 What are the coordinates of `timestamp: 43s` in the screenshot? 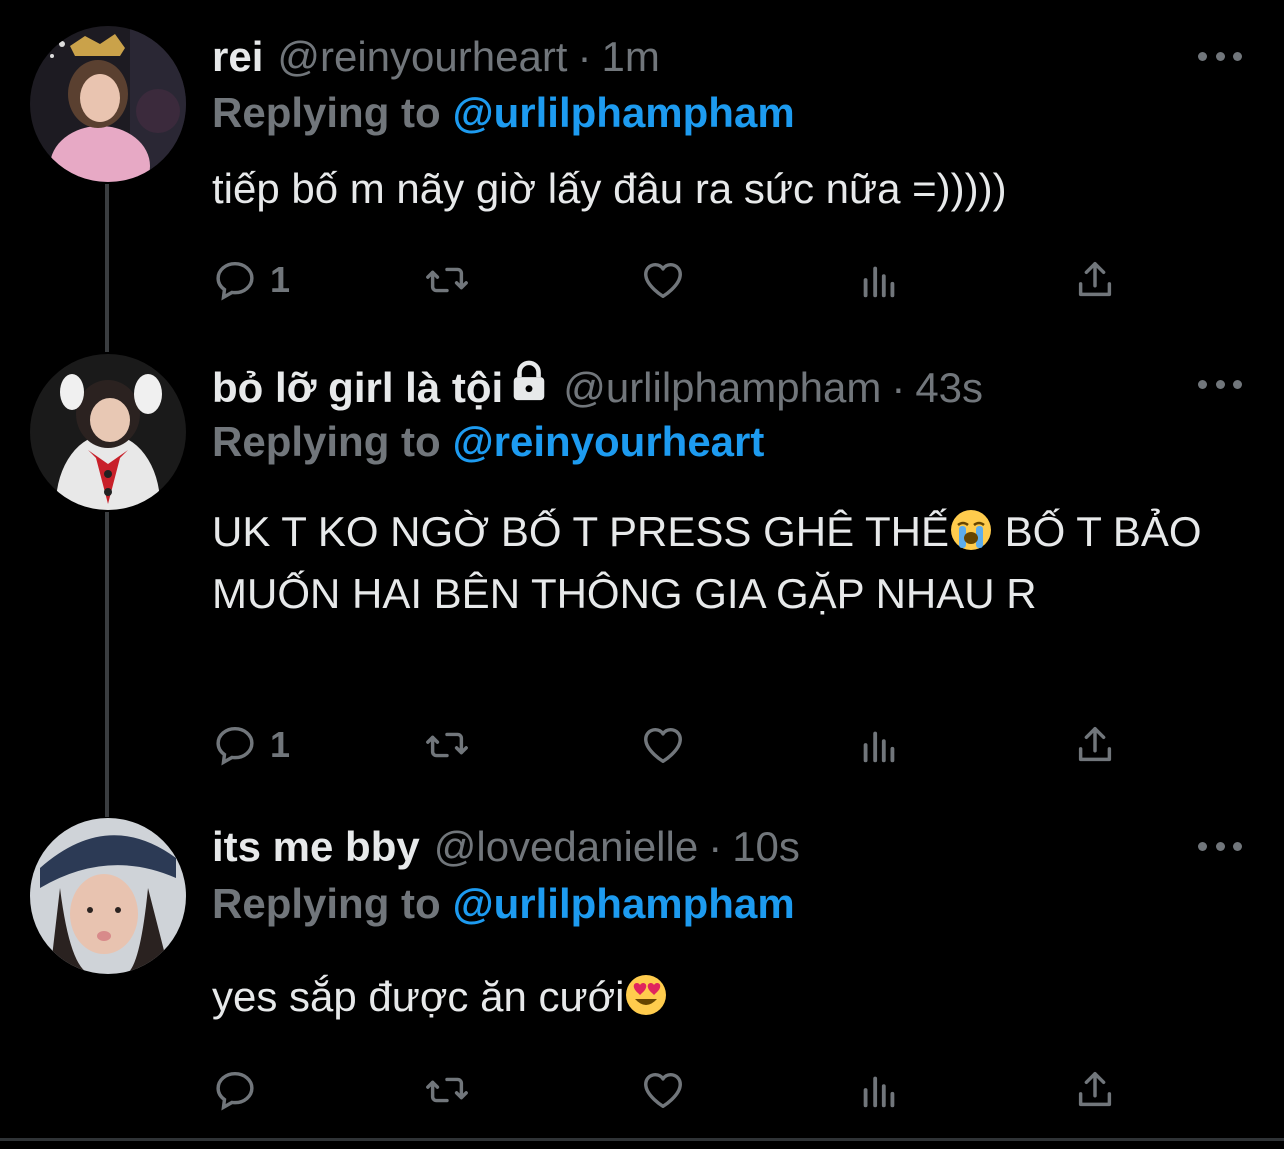 It's located at (949, 388).